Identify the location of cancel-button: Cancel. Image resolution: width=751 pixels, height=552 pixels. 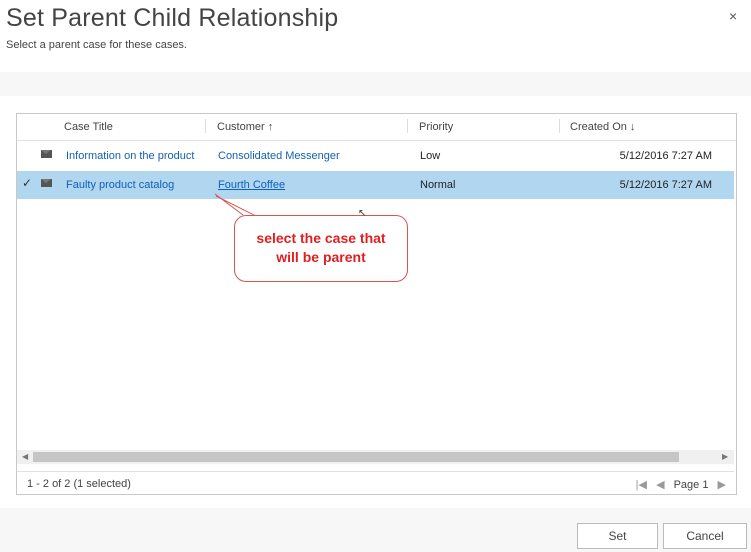
(705, 536).